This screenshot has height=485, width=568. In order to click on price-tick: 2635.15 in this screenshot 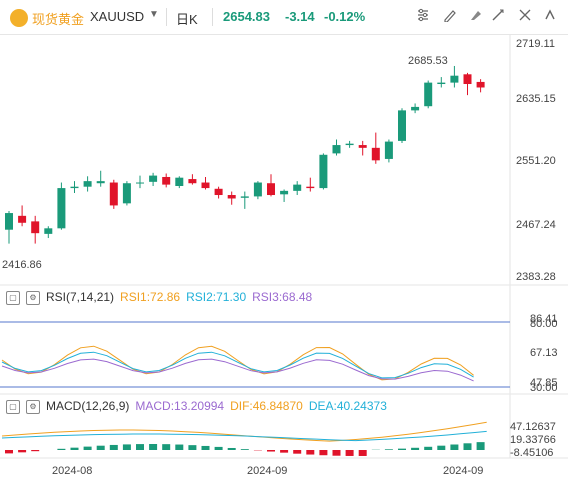, I will do `click(536, 99)`.